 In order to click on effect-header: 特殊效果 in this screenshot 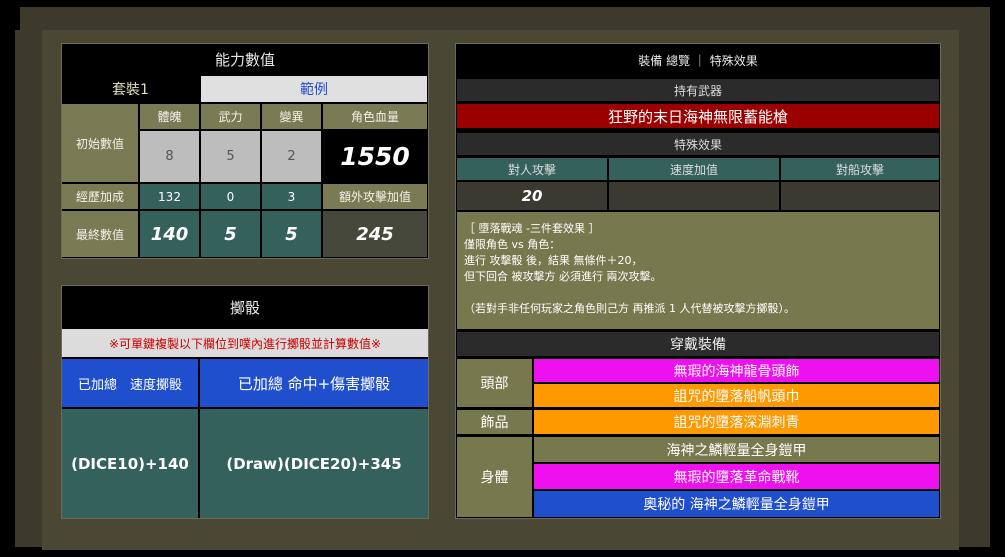, I will do `click(698, 144)`.